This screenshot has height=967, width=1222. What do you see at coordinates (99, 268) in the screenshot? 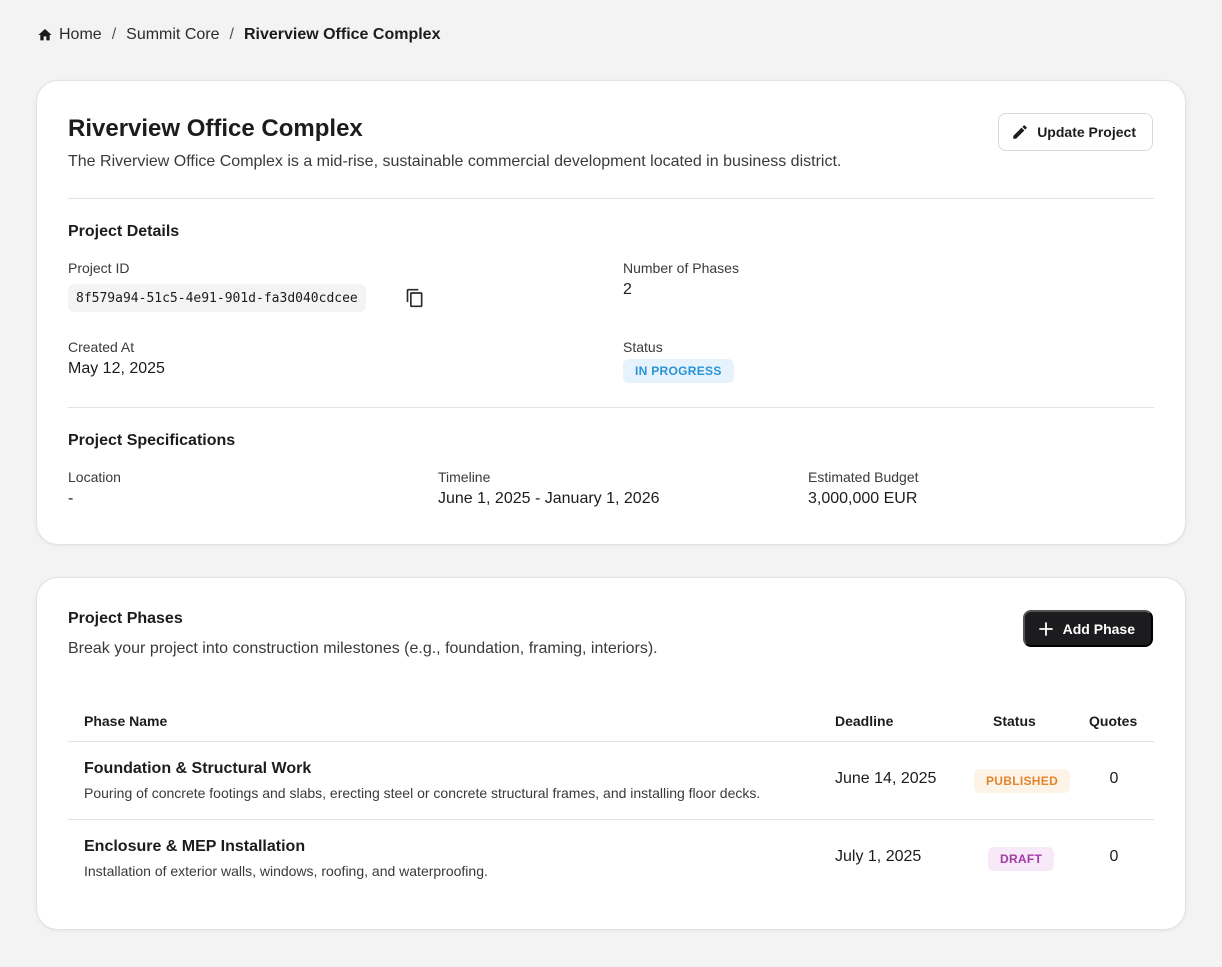
I see `project-id-label: Project ID` at bounding box center [99, 268].